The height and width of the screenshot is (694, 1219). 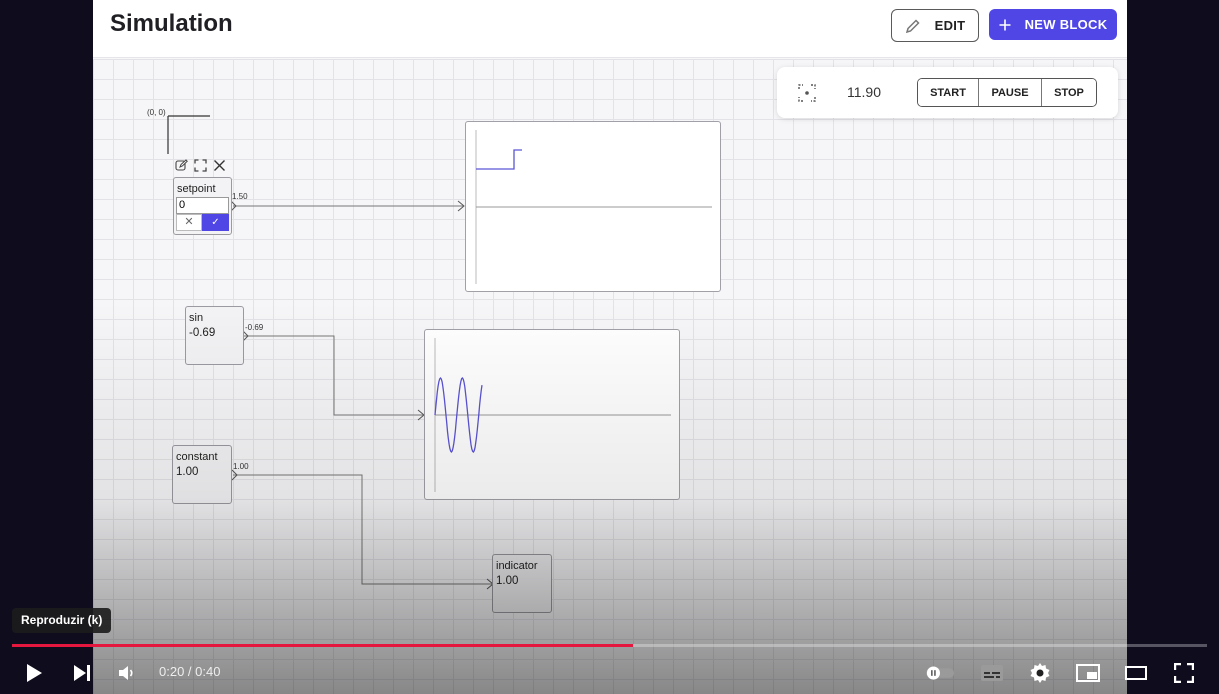 I want to click on block-sin-name: sin, so click(x=196, y=318).